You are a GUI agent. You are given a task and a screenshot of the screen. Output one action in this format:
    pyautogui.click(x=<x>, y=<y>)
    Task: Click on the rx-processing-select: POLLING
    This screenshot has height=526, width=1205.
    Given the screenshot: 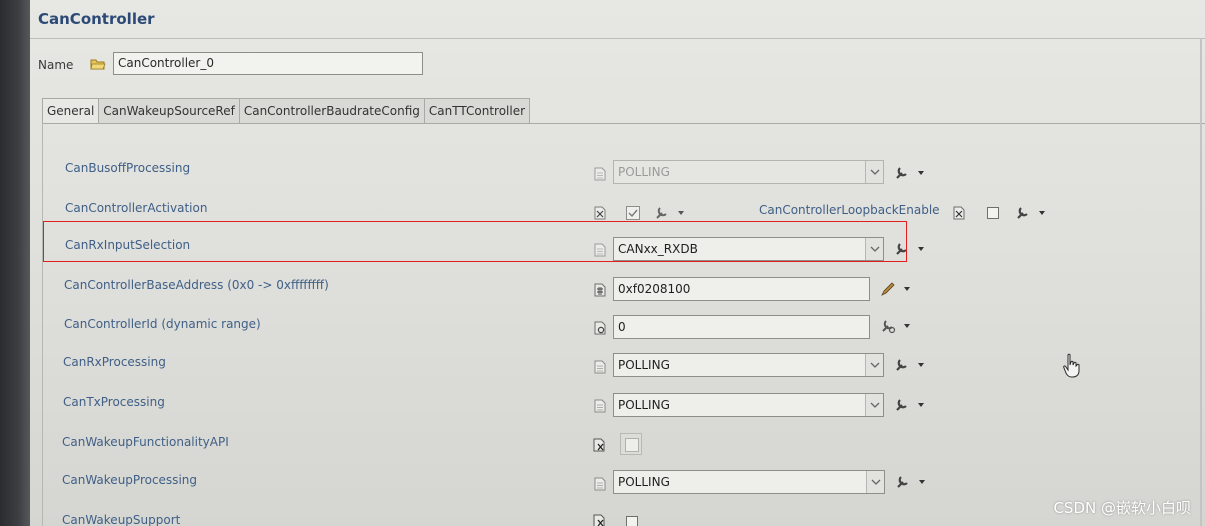 What is the action you would take?
    pyautogui.click(x=748, y=365)
    